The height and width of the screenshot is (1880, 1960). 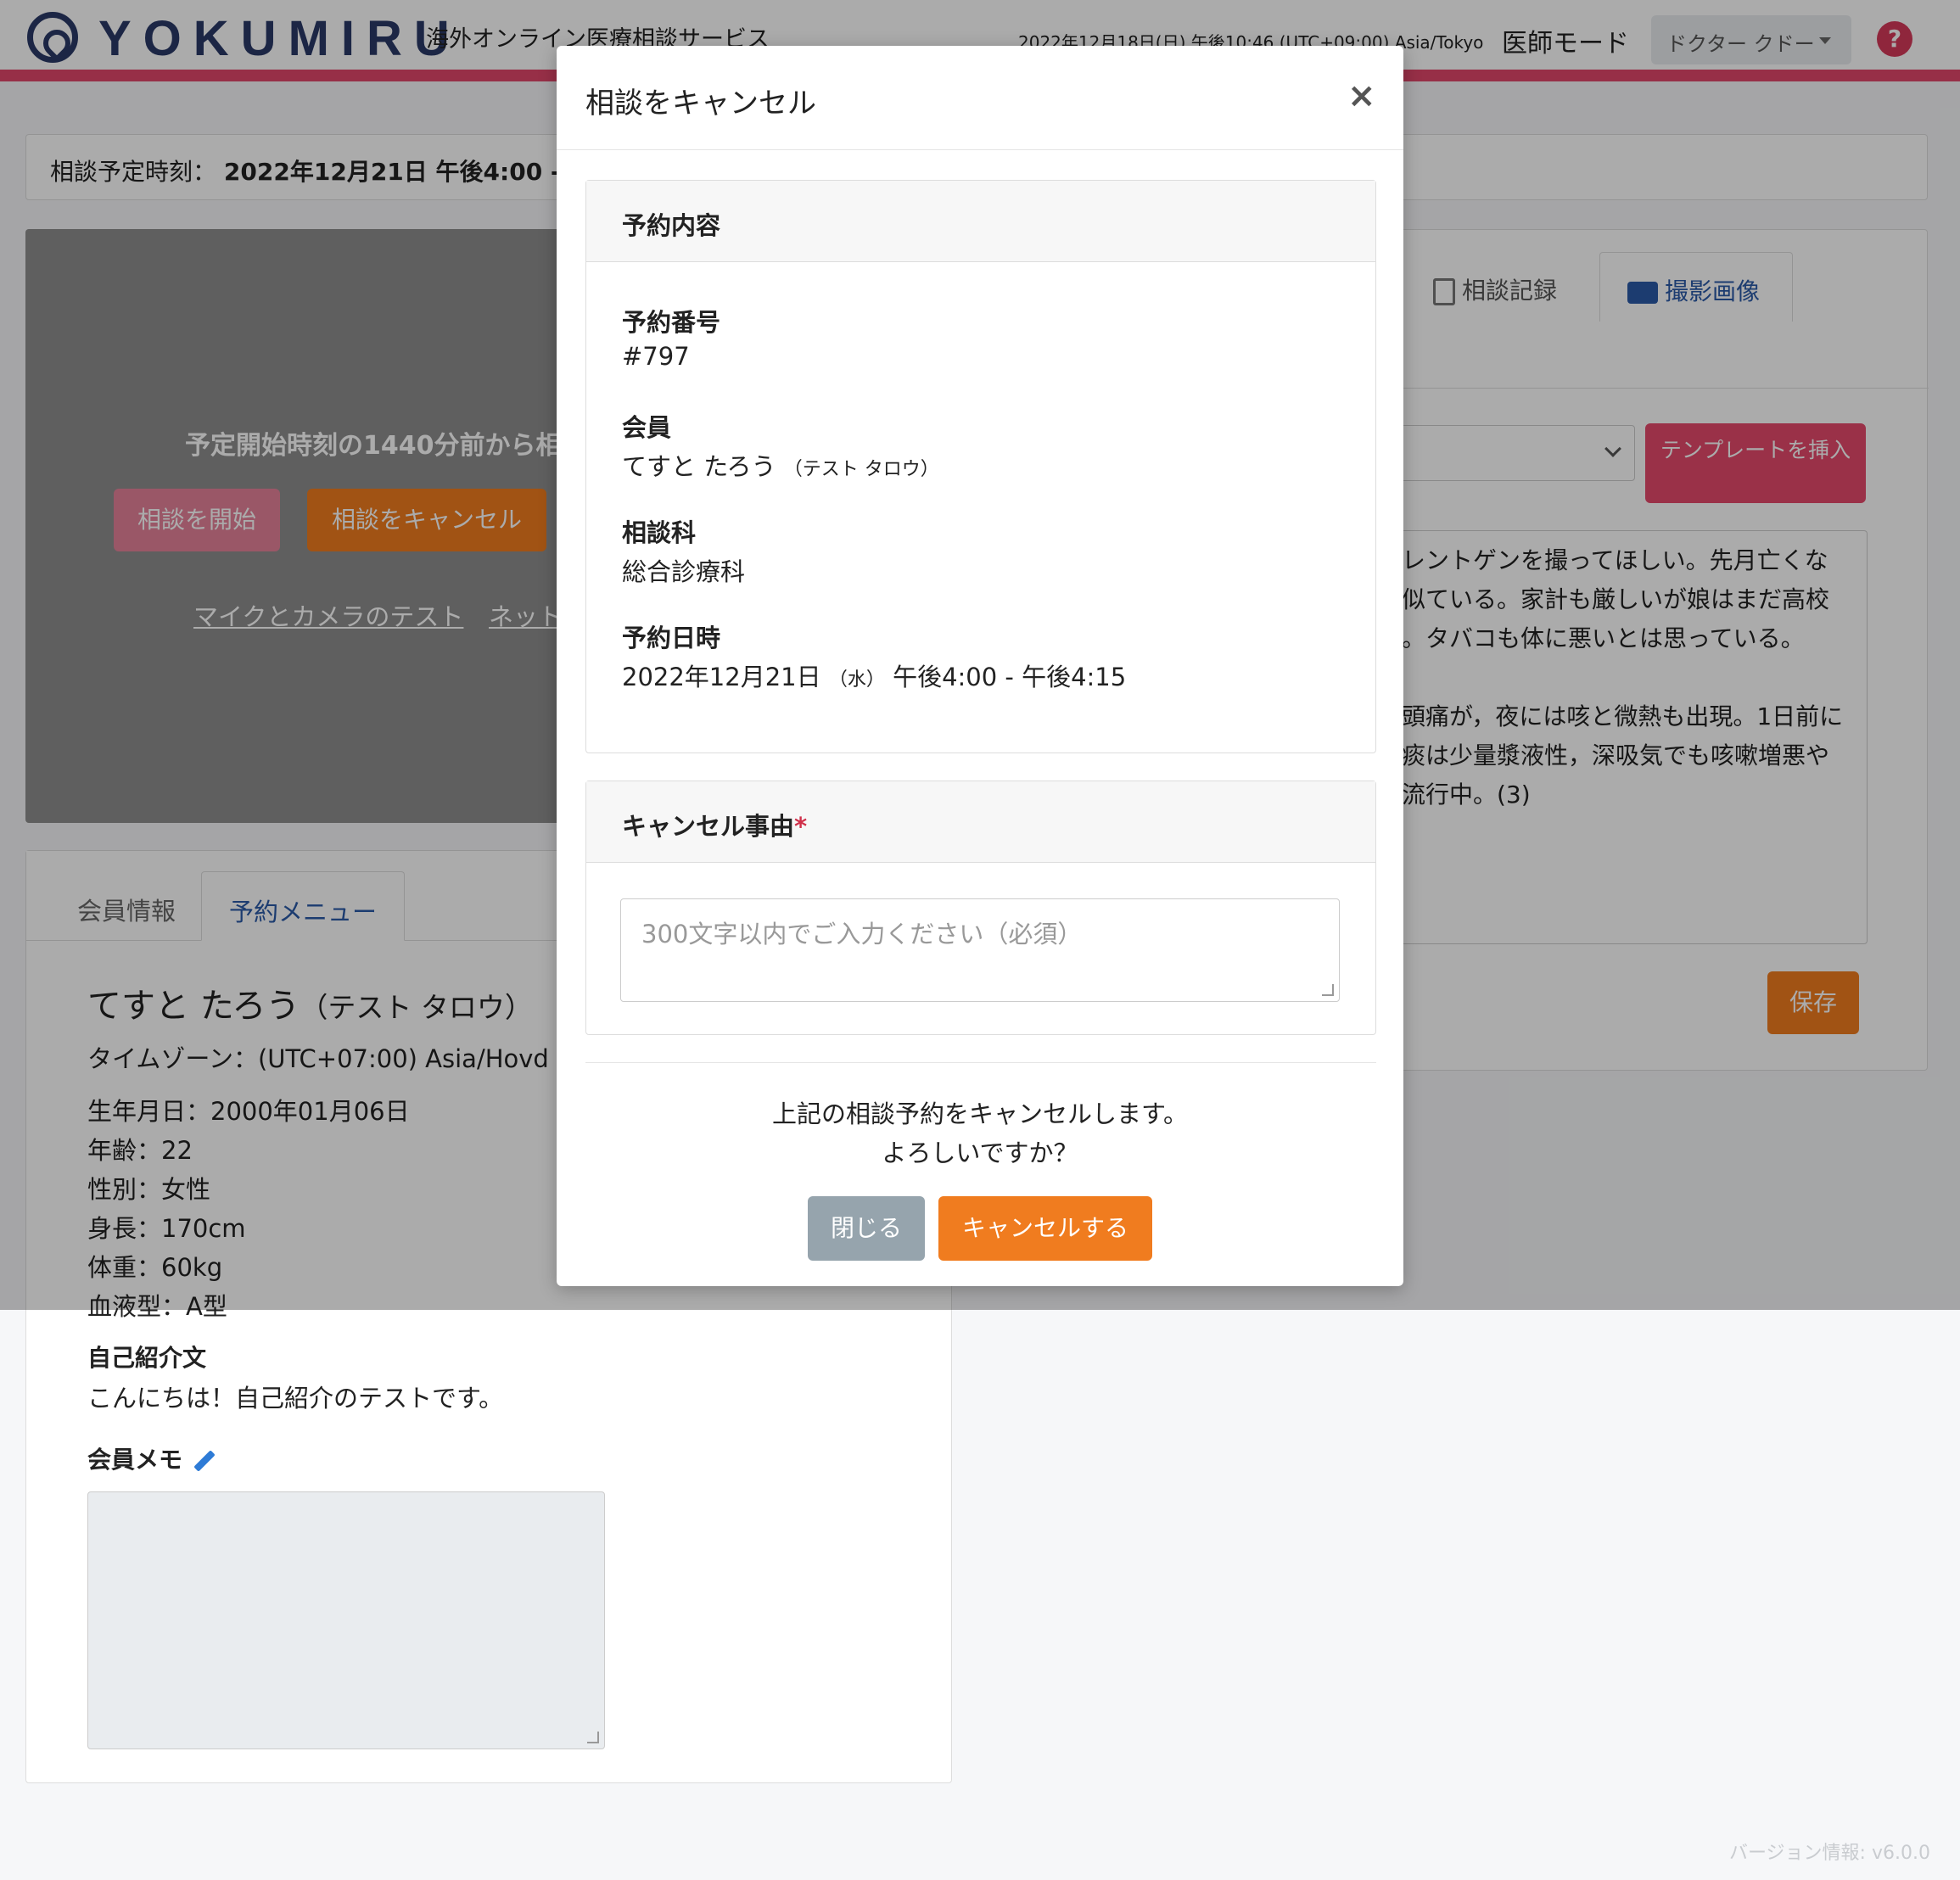 I want to click on dept-label: 相談科, so click(x=659, y=532).